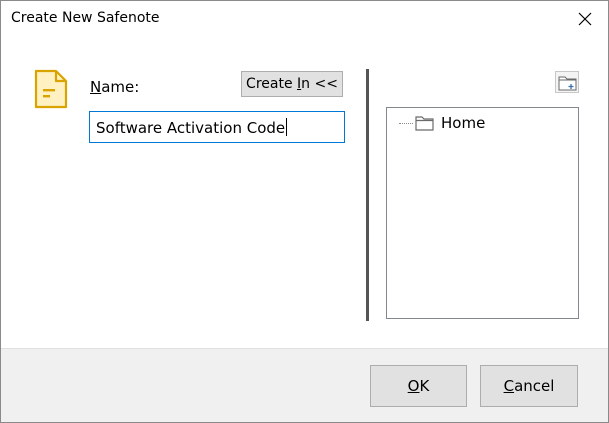 This screenshot has height=423, width=609. I want to click on tree-item-home: Home, so click(442, 123).